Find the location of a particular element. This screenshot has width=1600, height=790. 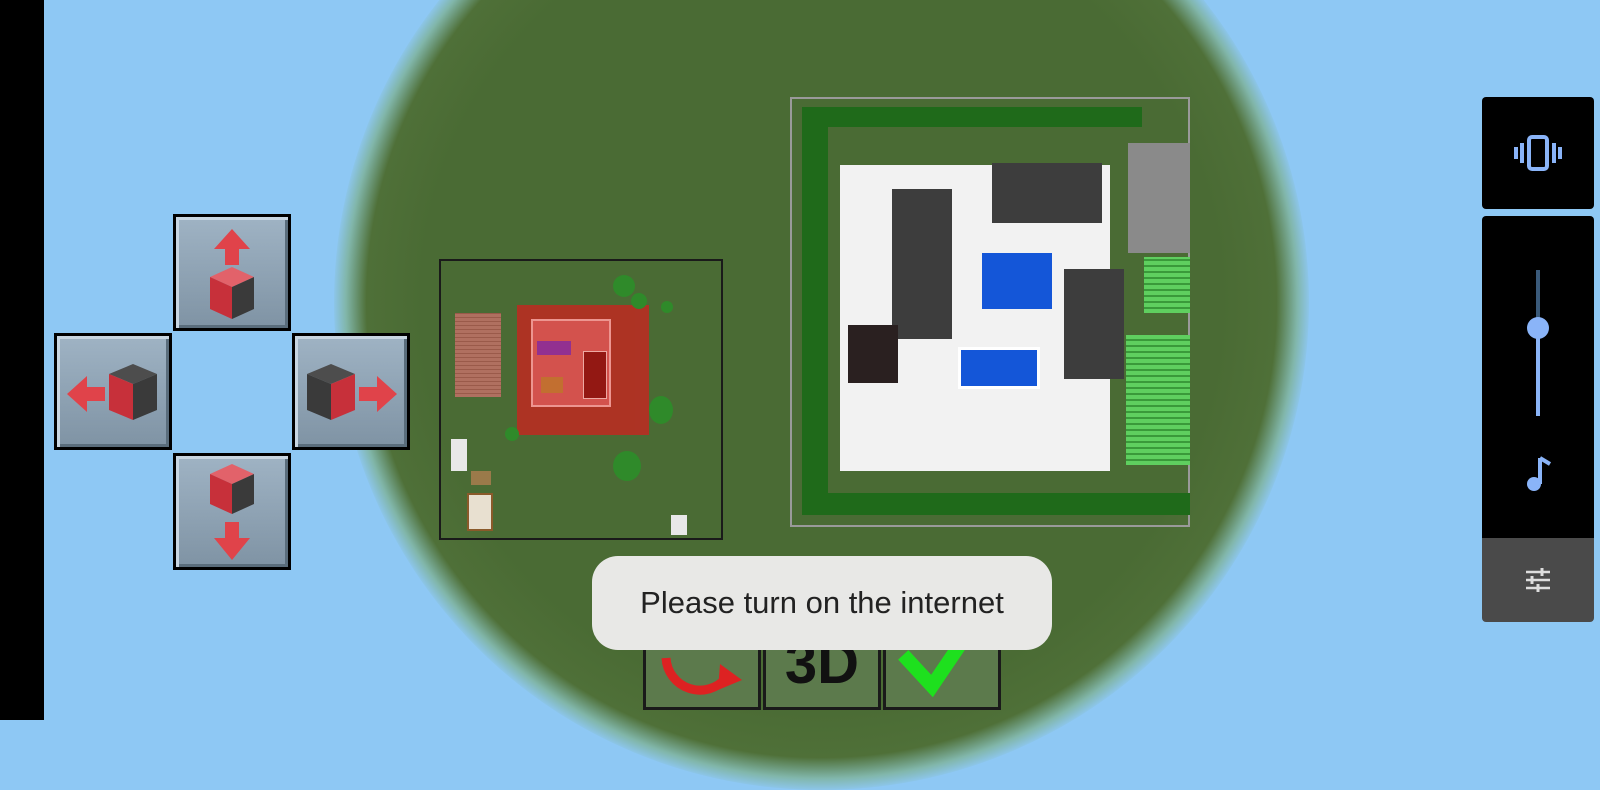

volume-panel is located at coordinates (1538, 359).